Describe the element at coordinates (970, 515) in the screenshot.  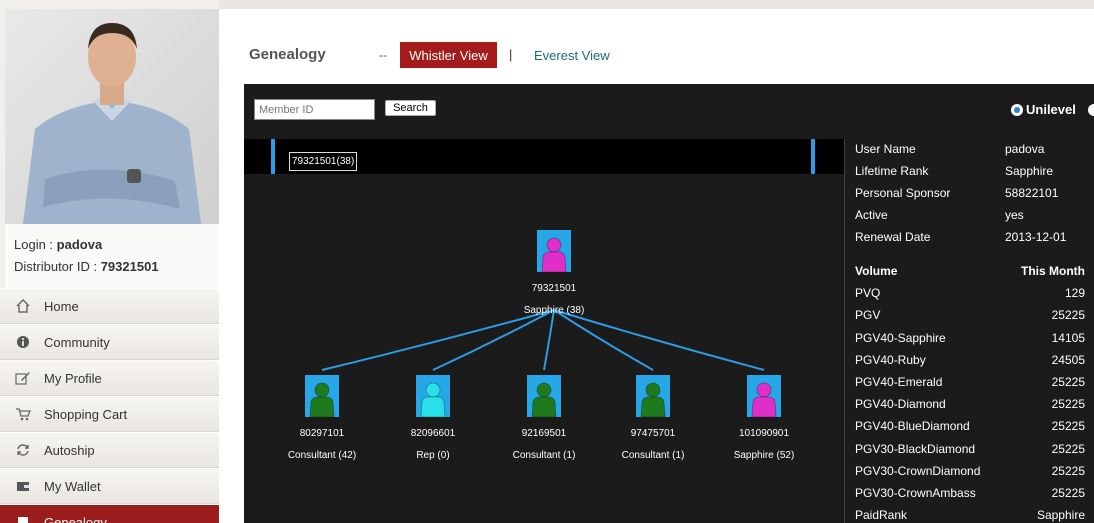
I see `volume-row: PaidRank Sapphire` at that location.